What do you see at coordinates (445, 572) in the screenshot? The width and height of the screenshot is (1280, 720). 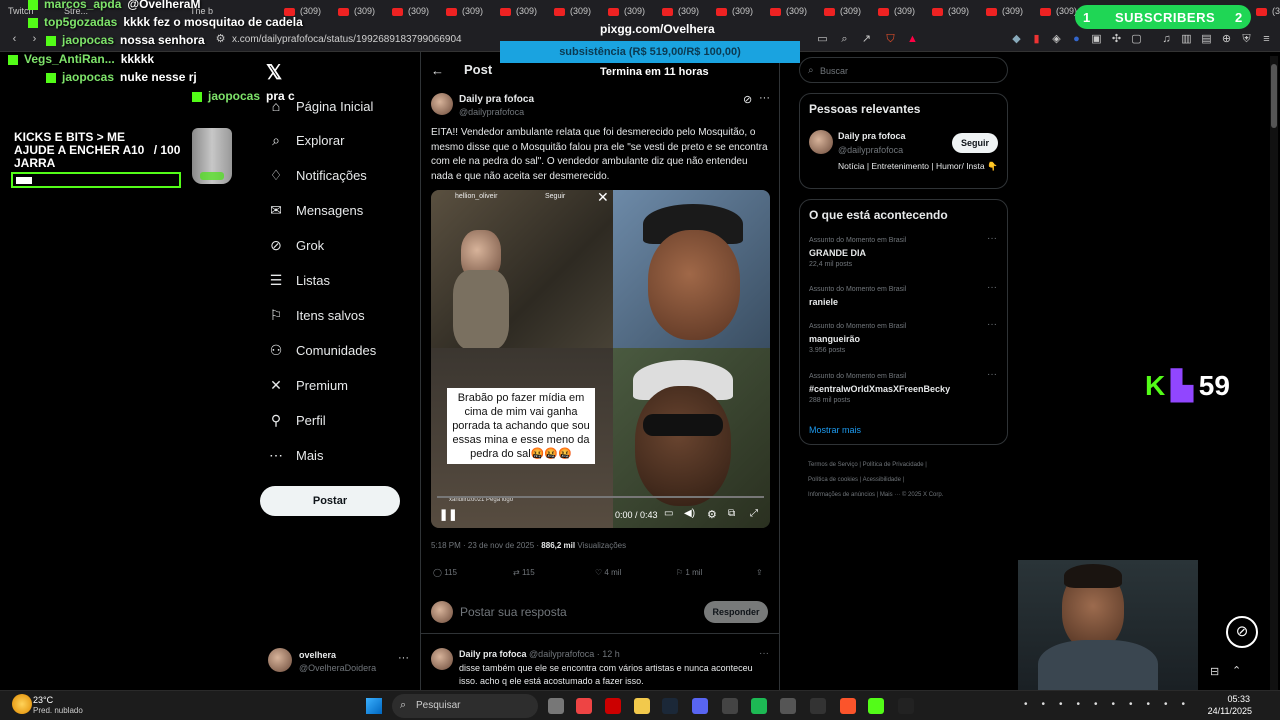 I see `reply-action: ◯ 115` at bounding box center [445, 572].